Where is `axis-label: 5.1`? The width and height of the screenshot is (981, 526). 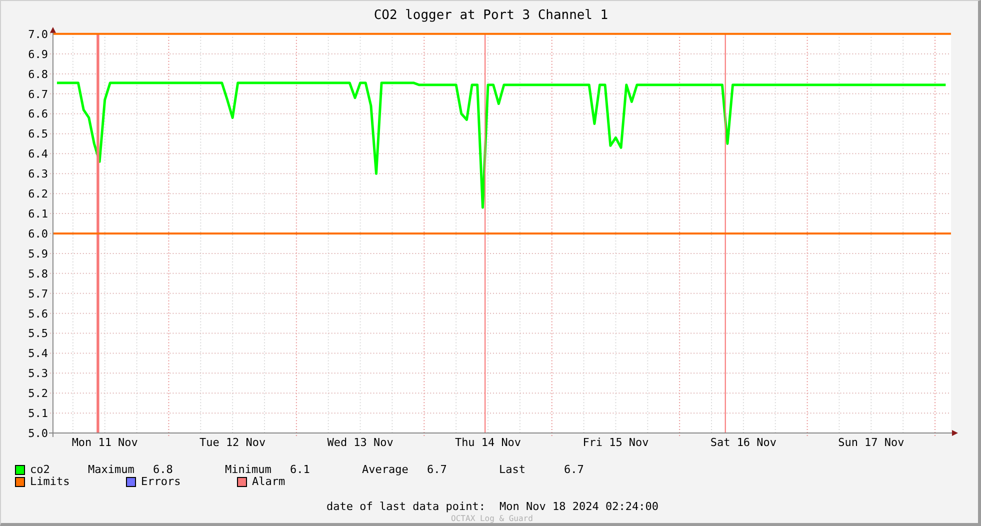 axis-label: 5.1 is located at coordinates (38, 413).